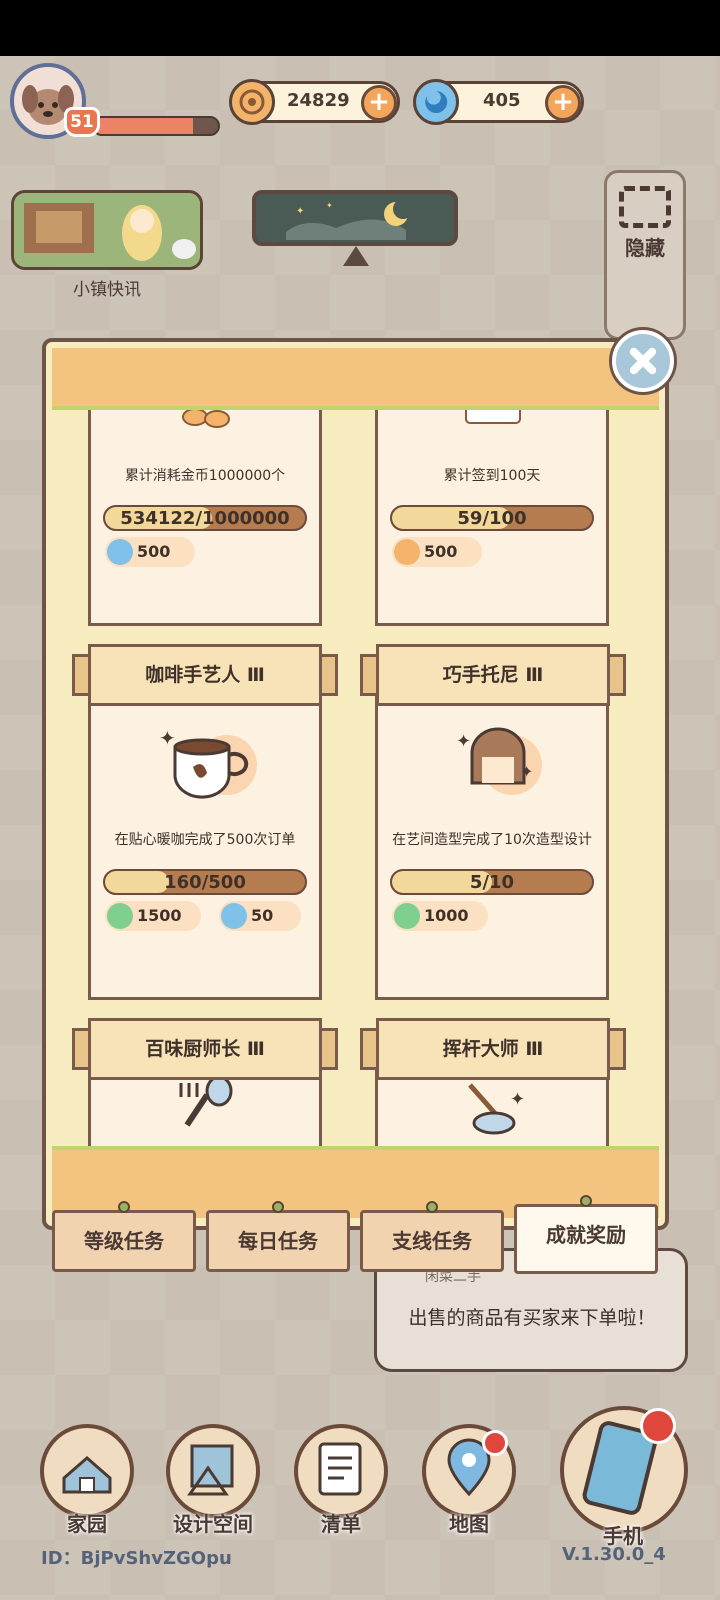  What do you see at coordinates (355, 379) in the screenshot?
I see `panel-header` at bounding box center [355, 379].